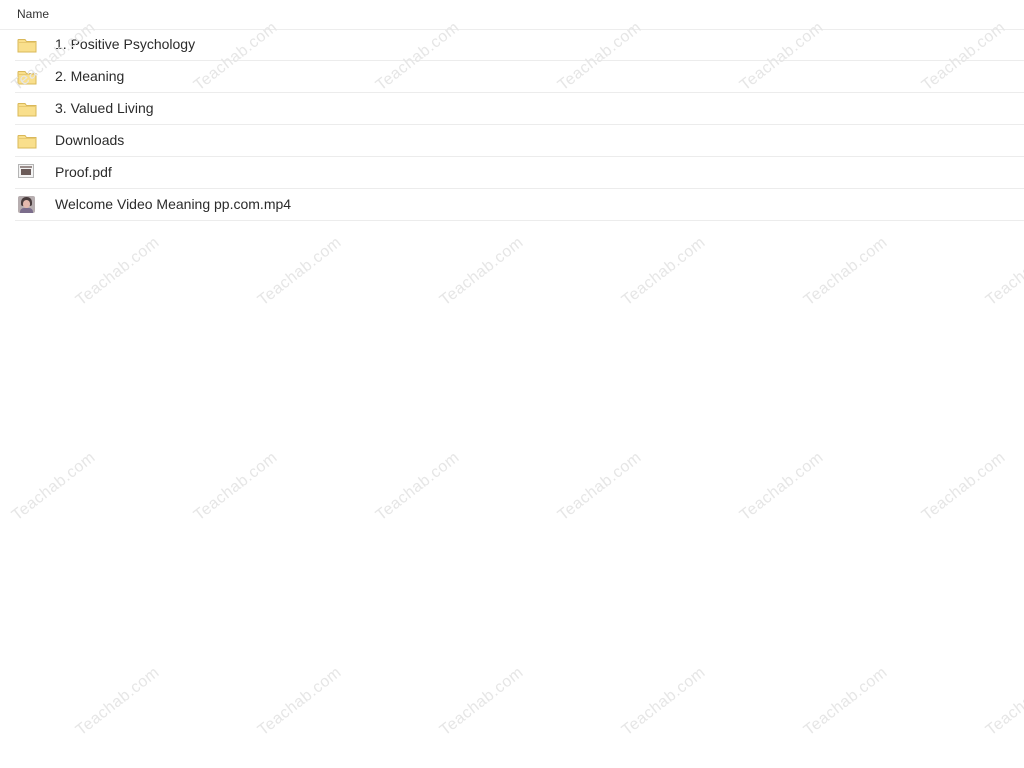  What do you see at coordinates (125, 44) in the screenshot?
I see `file-name: 1. Positive Psychology` at bounding box center [125, 44].